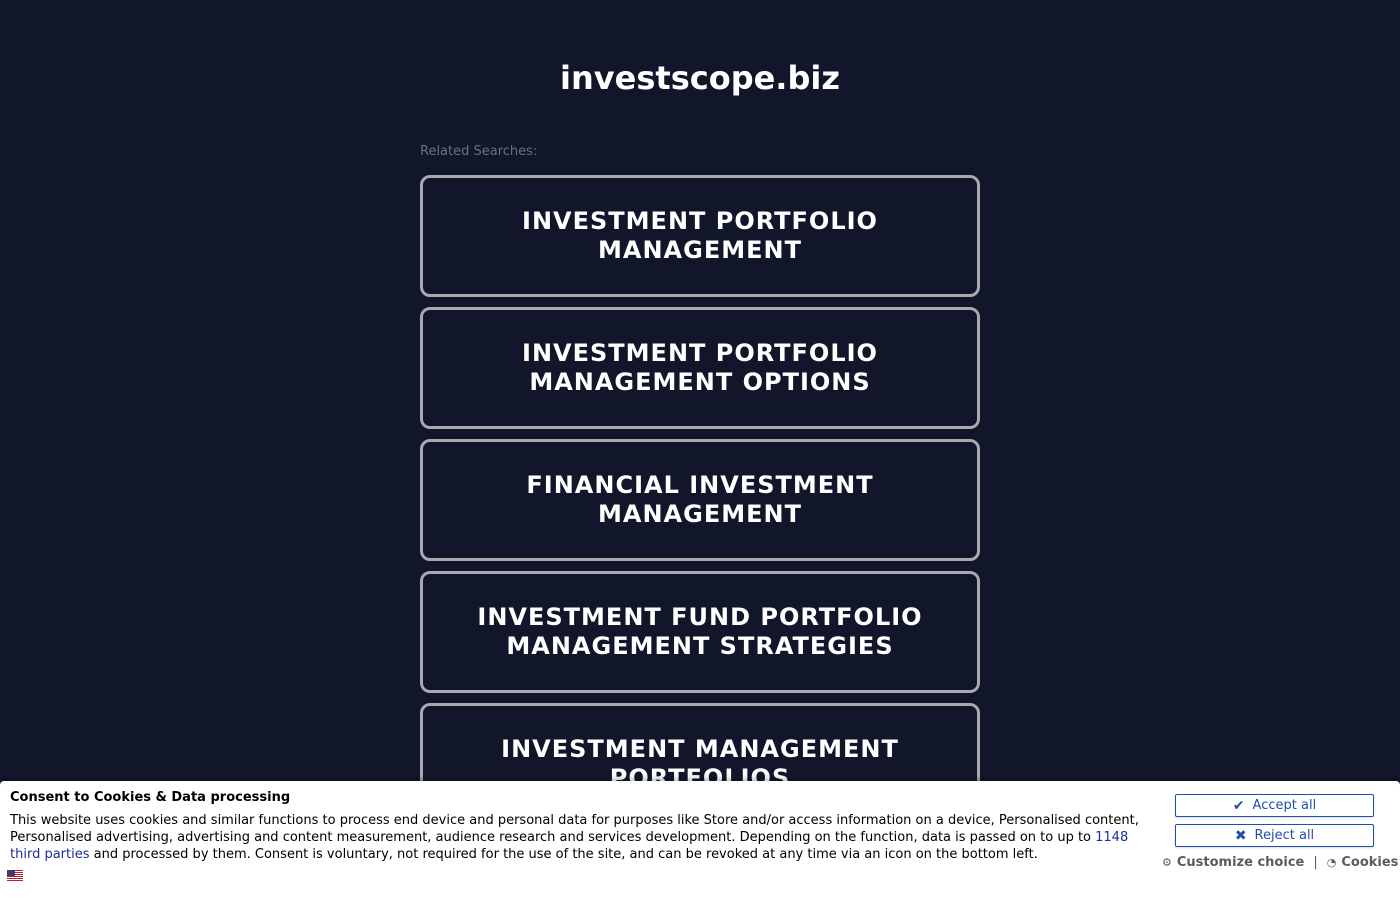 This screenshot has height=900, width=1400. I want to click on consent-secondary-links: ⚙ Customize choice | ◔ Cookies, so click(1280, 862).